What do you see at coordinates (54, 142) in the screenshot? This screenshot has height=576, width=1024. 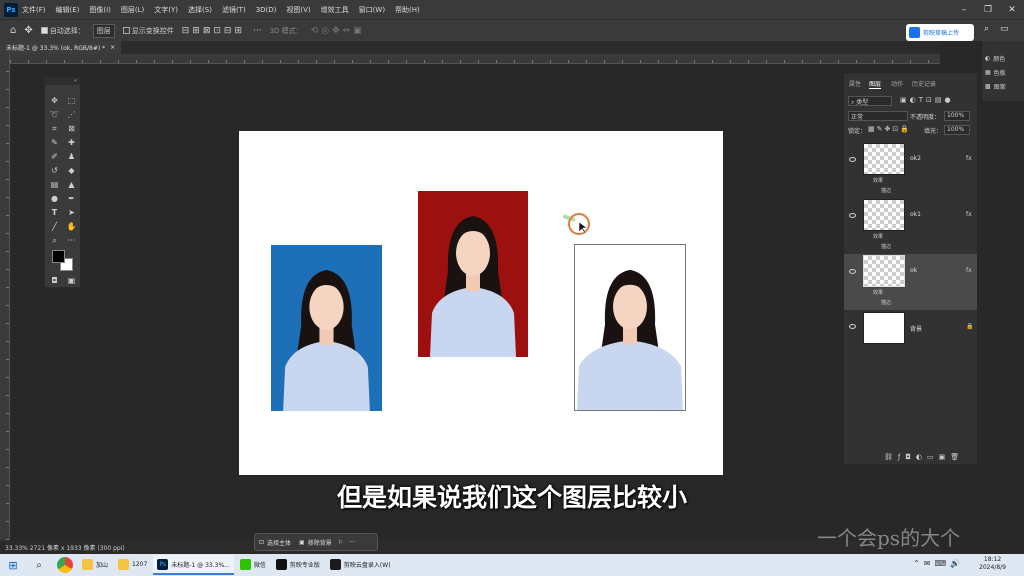 I see `eyedropper-tool-icon: ✎` at bounding box center [54, 142].